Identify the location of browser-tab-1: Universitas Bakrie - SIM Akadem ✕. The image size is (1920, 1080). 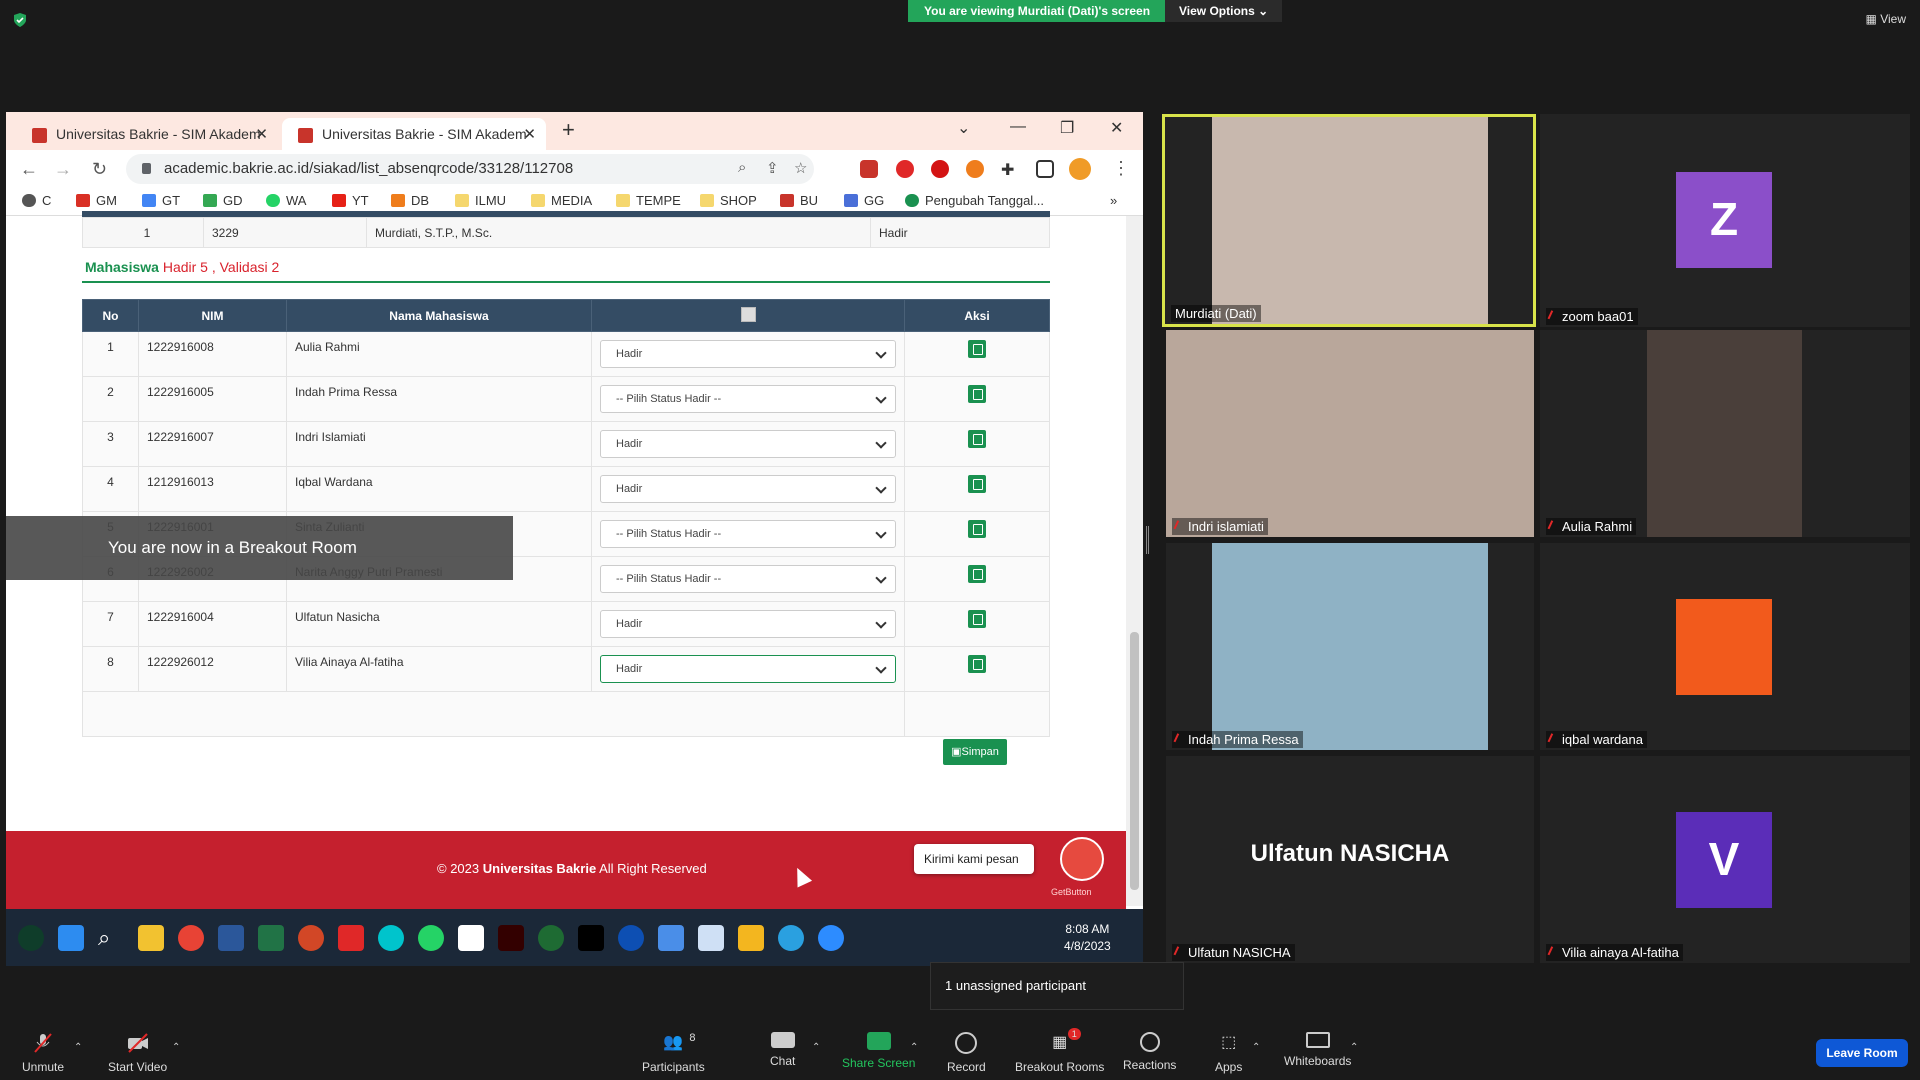
(147, 134).